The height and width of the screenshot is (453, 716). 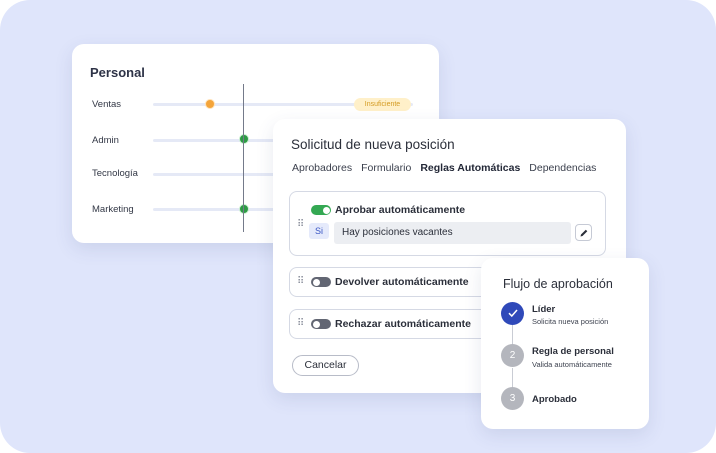 I want to click on rule-rechazar: ⠿ Rechazar automáticamente, so click(x=389, y=324).